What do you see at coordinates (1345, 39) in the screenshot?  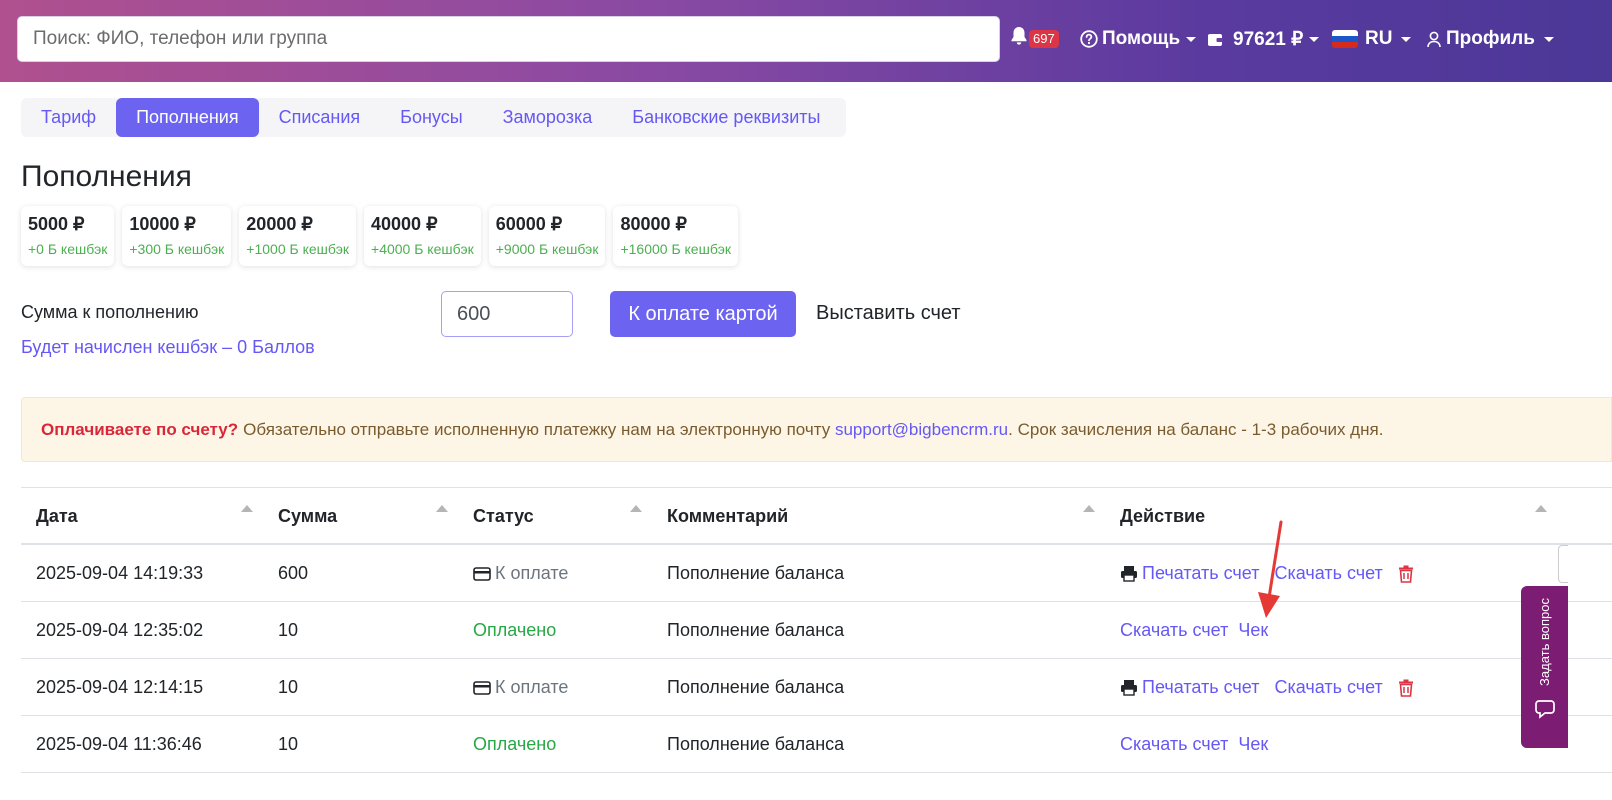 I see `russia-flag-icon` at bounding box center [1345, 39].